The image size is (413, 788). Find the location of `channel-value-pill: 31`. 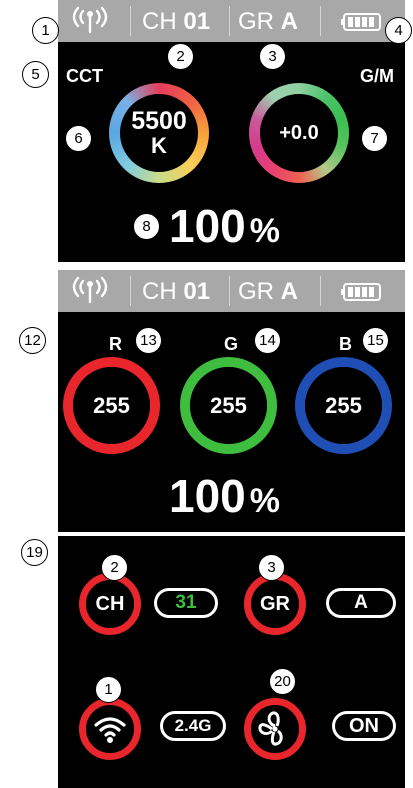

channel-value-pill: 31 is located at coordinates (186, 603).